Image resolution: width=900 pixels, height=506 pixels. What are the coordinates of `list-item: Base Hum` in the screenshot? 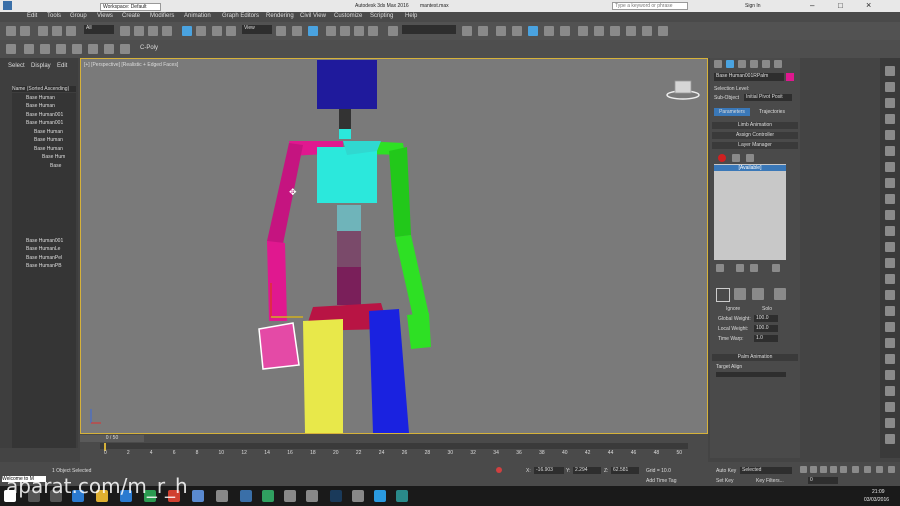 It's located at (53, 157).